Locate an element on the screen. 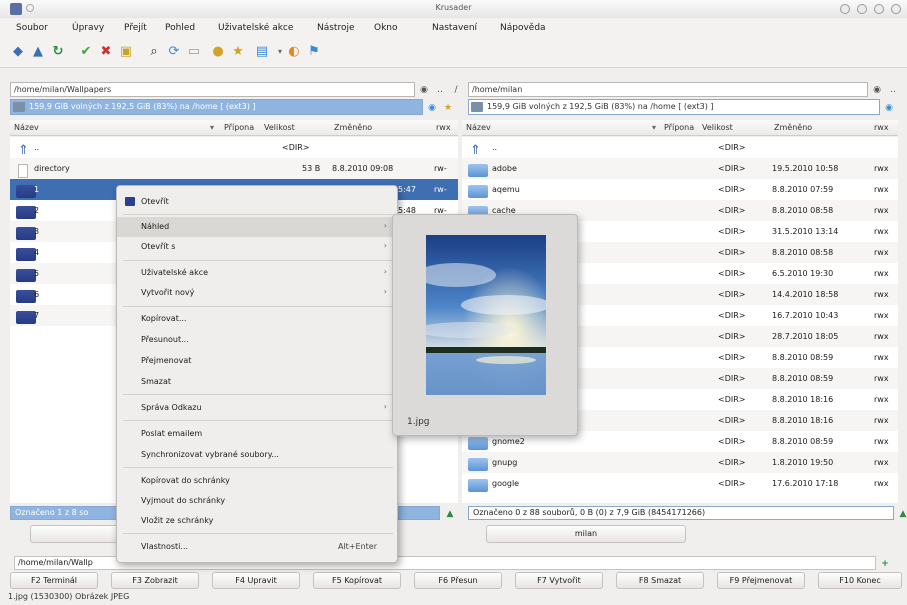 The height and width of the screenshot is (605, 907). left-panel-history-icon: ◉ is located at coordinates (432, 107).